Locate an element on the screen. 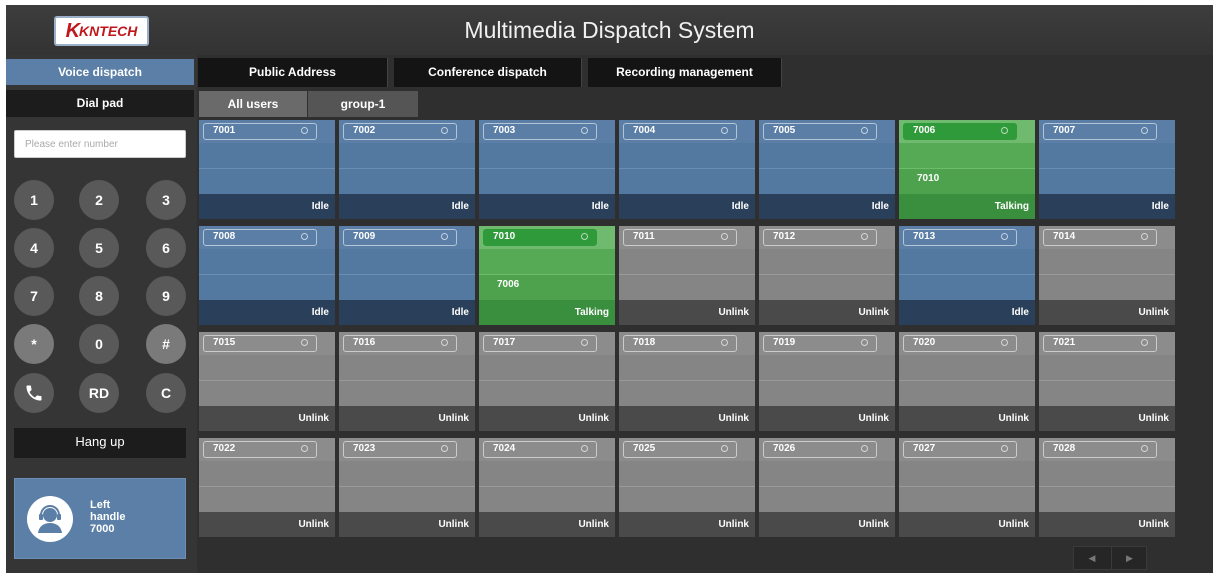 The width and height of the screenshot is (1219, 576). extension-tile: 7017 Unlink is located at coordinates (547, 381).